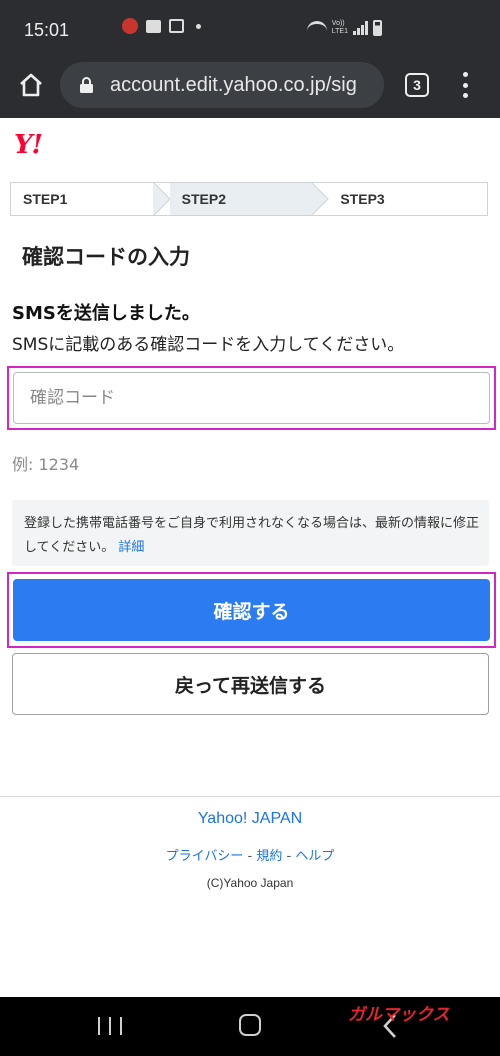 The height and width of the screenshot is (1056, 500). Describe the element at coordinates (316, 28) in the screenshot. I see `wifi-icon` at that location.